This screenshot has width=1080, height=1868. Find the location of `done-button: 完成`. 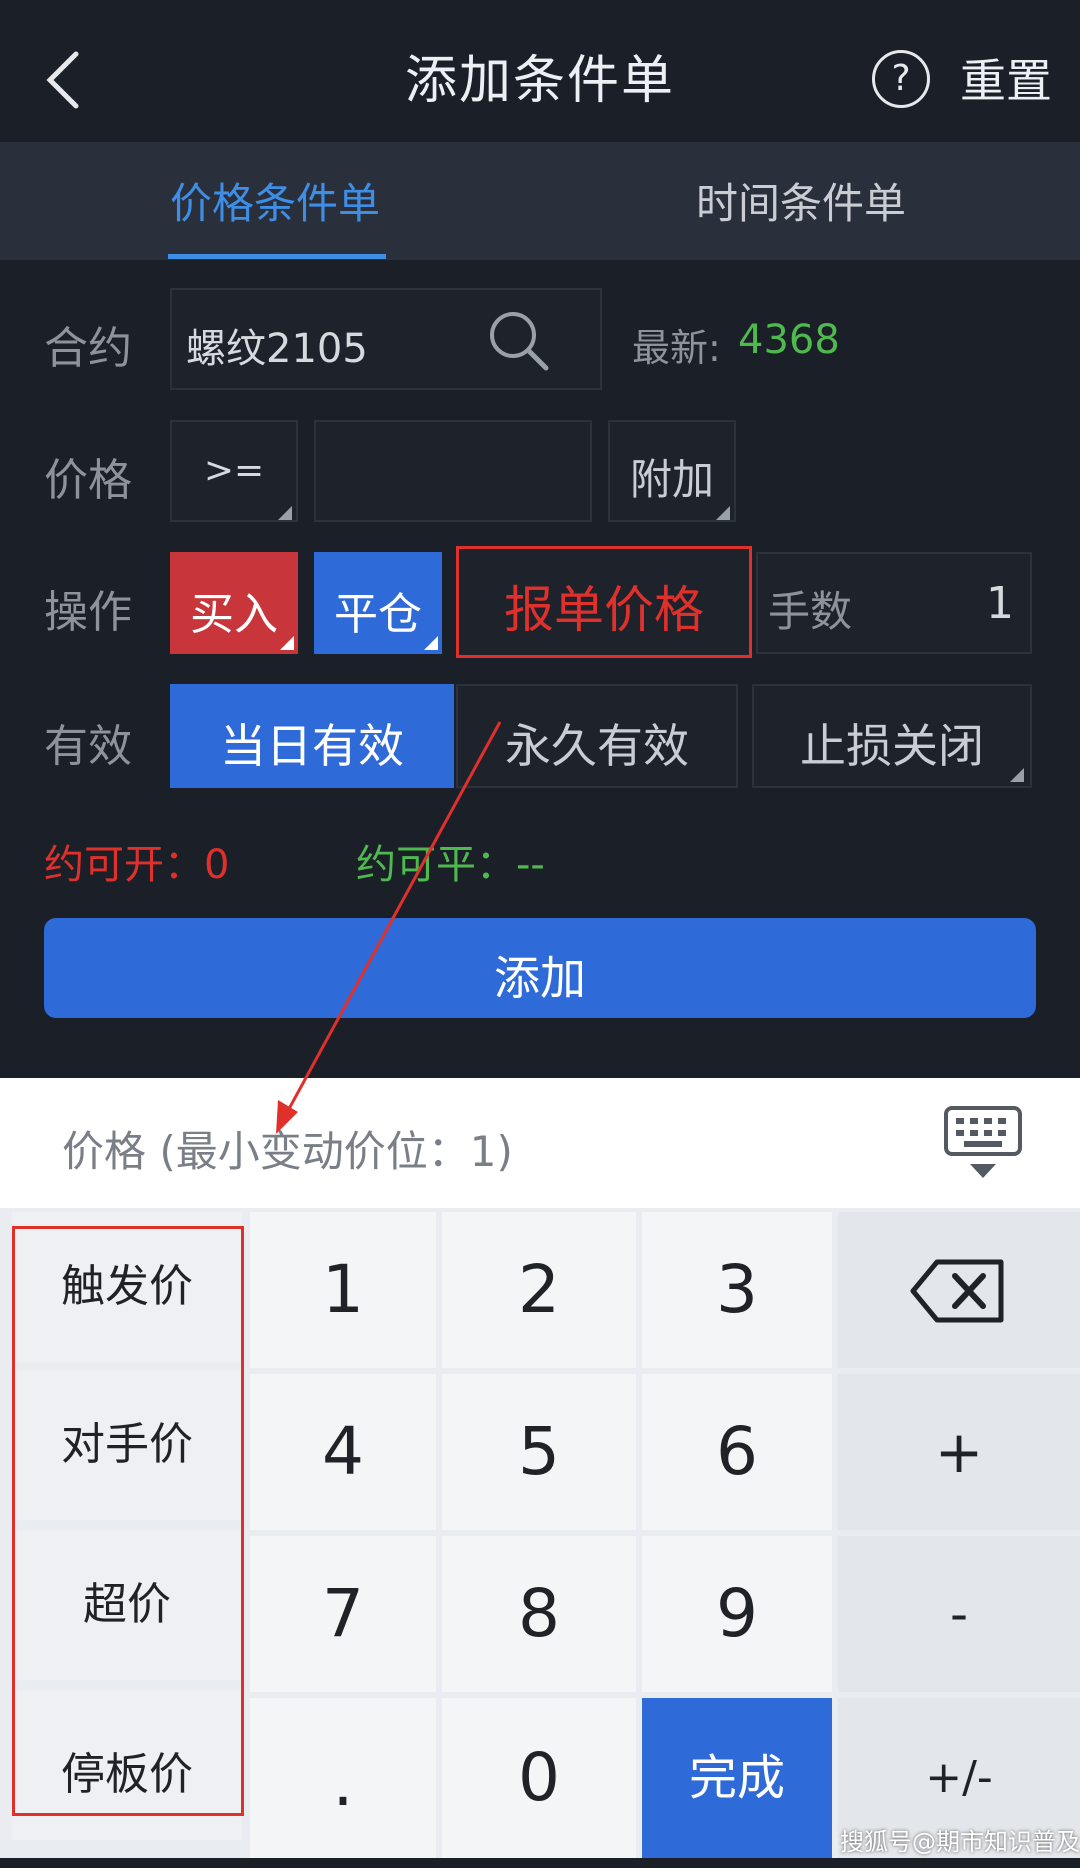

done-button: 完成 is located at coordinates (737, 1778).